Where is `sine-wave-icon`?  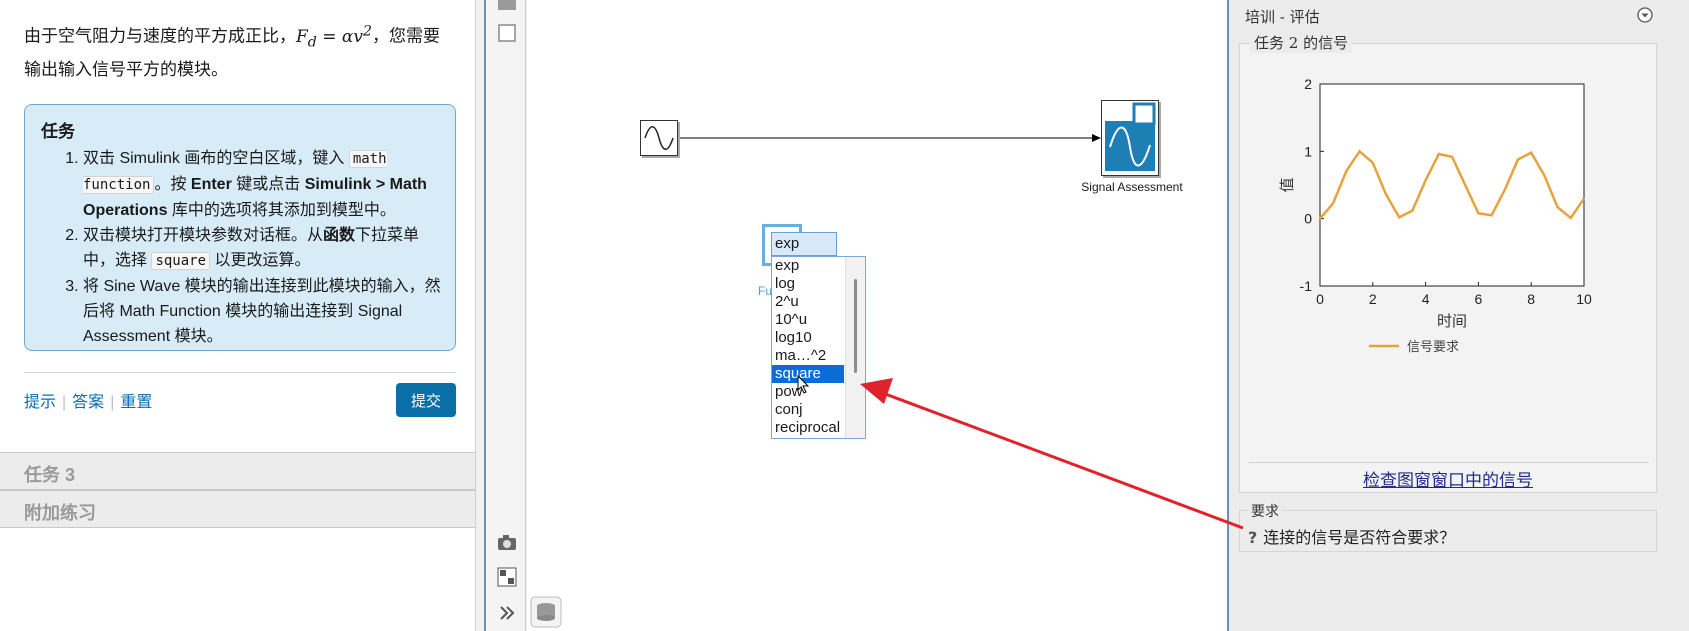 sine-wave-icon is located at coordinates (659, 138).